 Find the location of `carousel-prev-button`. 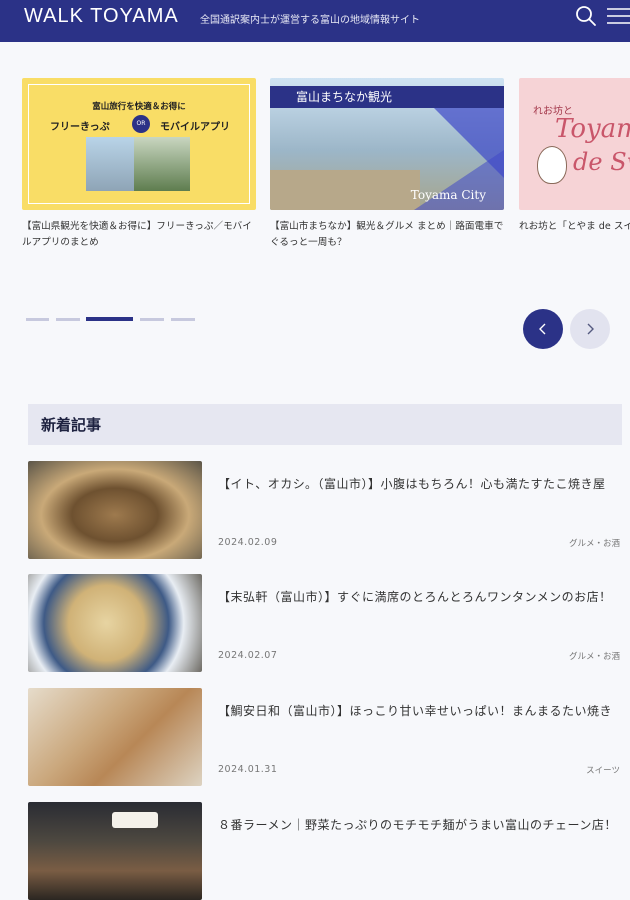

carousel-prev-button is located at coordinates (543, 329).